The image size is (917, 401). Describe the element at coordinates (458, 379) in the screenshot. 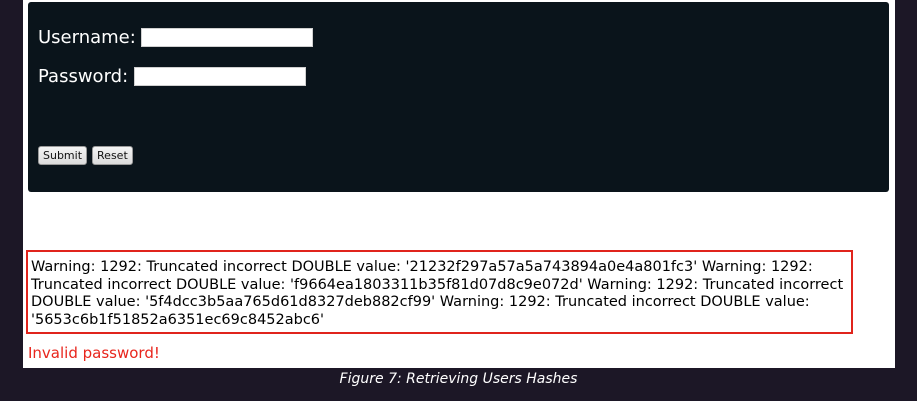

I see `figure-caption: Figure 7: Retrieving Users Hashes` at that location.